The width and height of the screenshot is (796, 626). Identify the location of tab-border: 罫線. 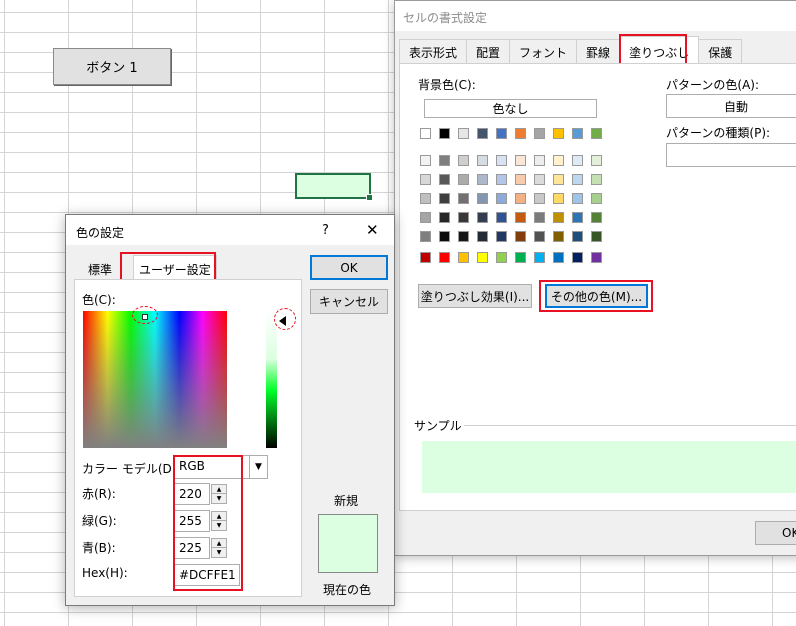
(598, 51).